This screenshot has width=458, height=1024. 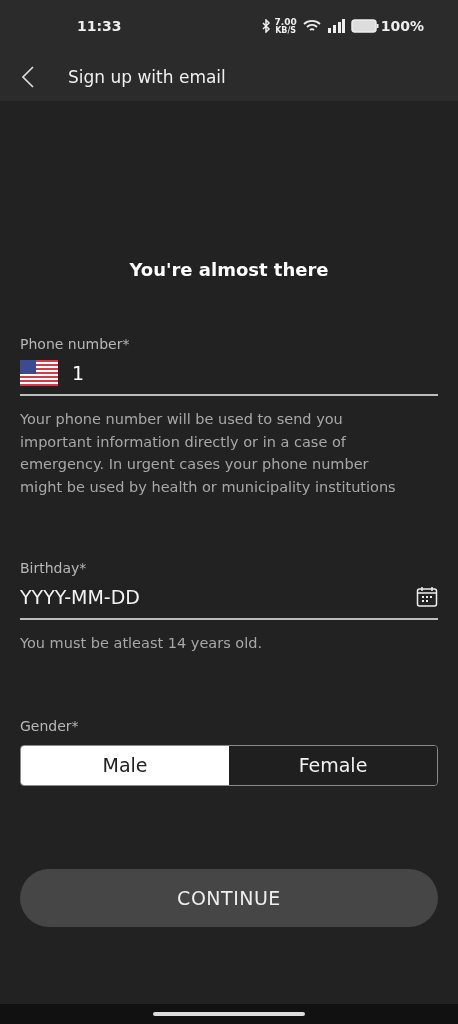 I want to click on battery-icon, so click(x=364, y=26).